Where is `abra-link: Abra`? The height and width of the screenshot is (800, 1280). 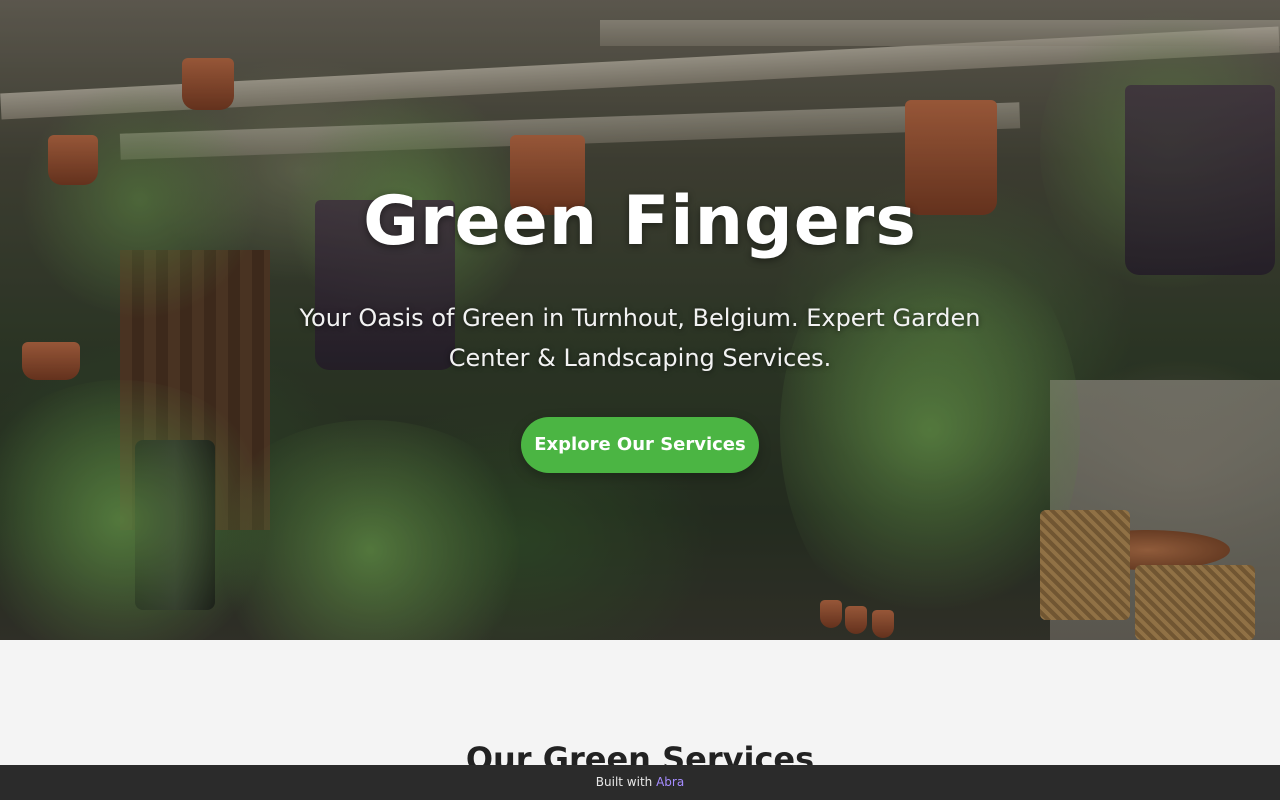 abra-link: Abra is located at coordinates (670, 782).